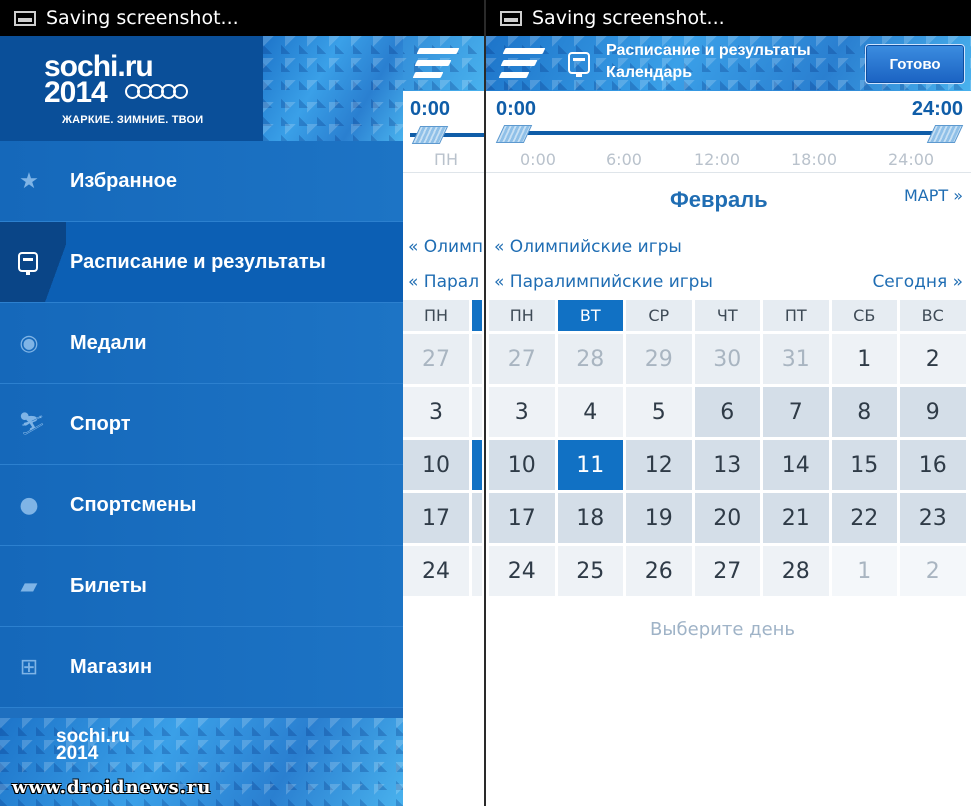 Image resolution: width=971 pixels, height=806 pixels. Describe the element at coordinates (933, 412) in the screenshot. I see `day-cell: 9` at that location.